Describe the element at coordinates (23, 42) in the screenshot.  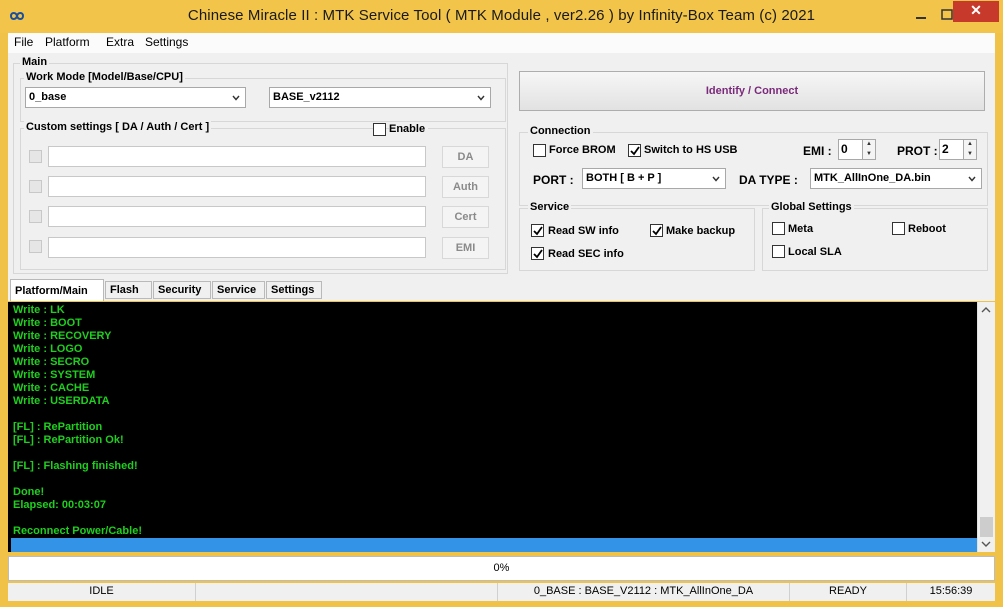
I see `menu-file: File` at that location.